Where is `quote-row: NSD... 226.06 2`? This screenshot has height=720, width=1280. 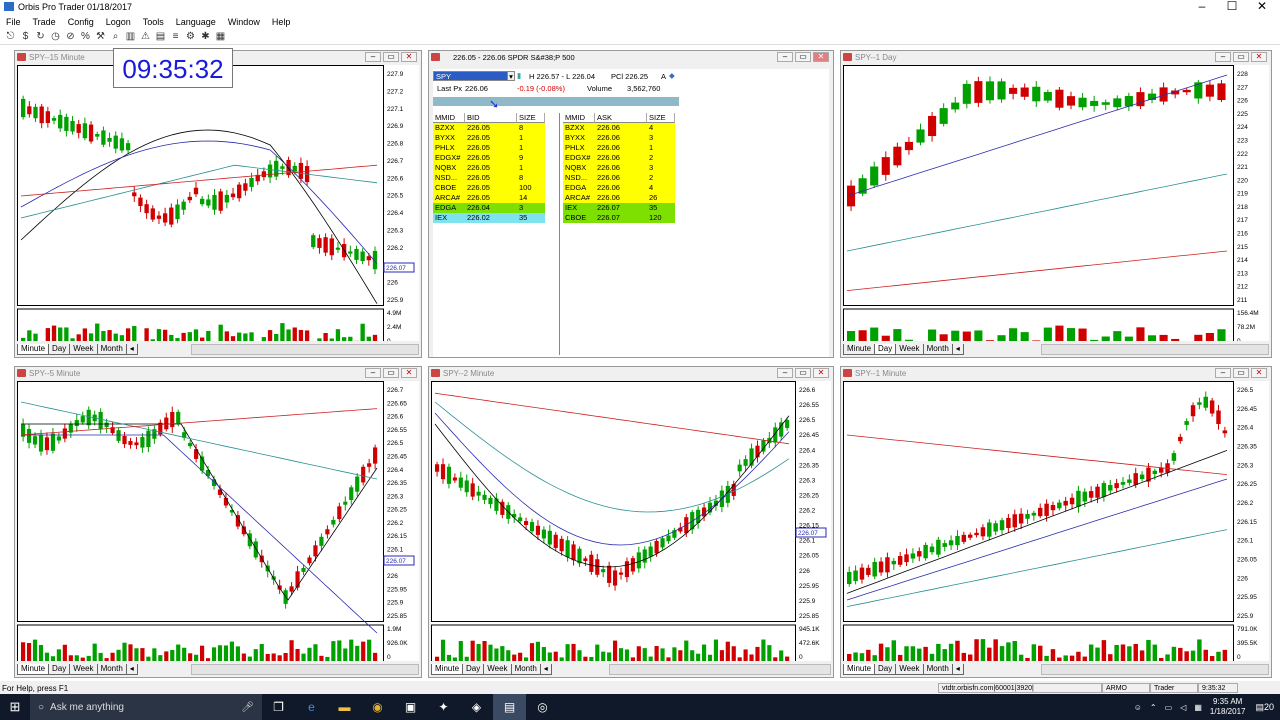
quote-row: NSD... 226.06 2 is located at coordinates (619, 178).